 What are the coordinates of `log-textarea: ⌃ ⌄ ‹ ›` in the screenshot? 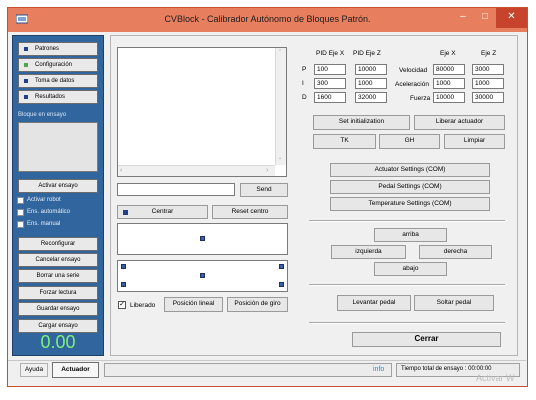 It's located at (202, 112).